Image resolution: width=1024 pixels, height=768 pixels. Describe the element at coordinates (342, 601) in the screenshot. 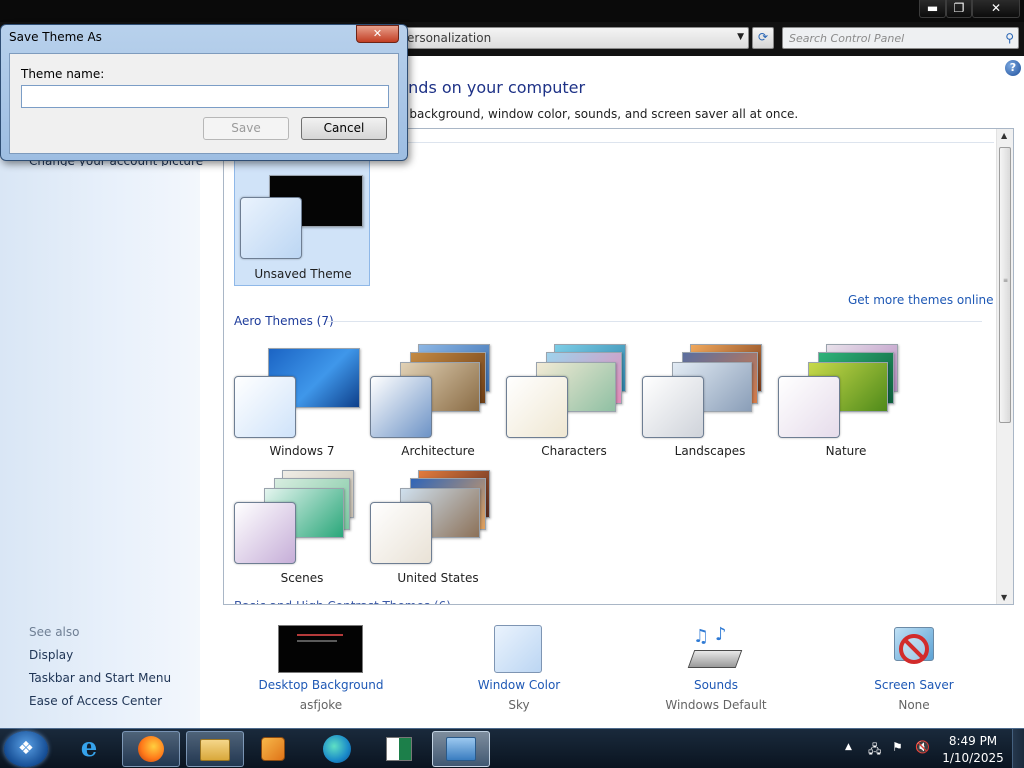

I see `basic-themes-heading: Basic and High Contrast Themes (6)` at that location.